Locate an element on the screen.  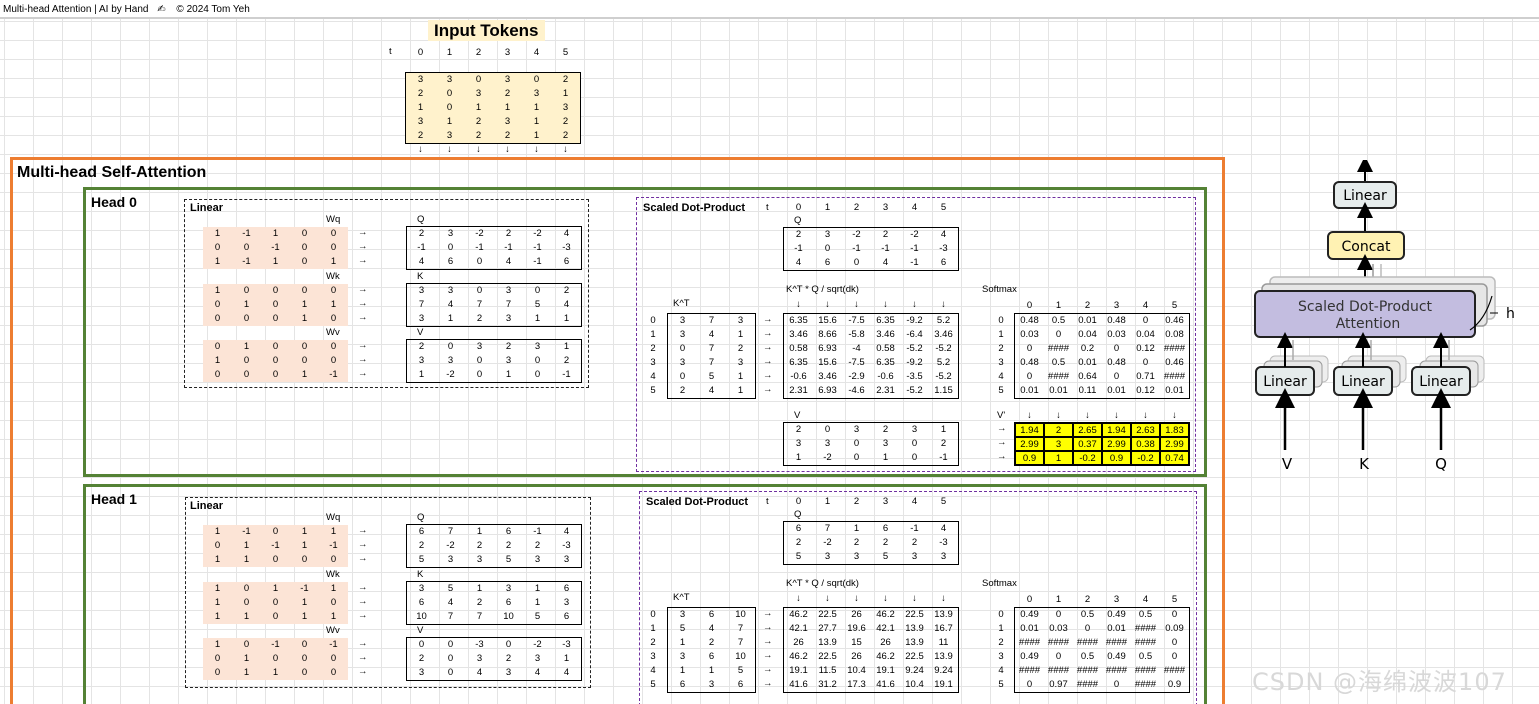
sdp-q-matrix-cell: 7 is located at coordinates (827, 528).